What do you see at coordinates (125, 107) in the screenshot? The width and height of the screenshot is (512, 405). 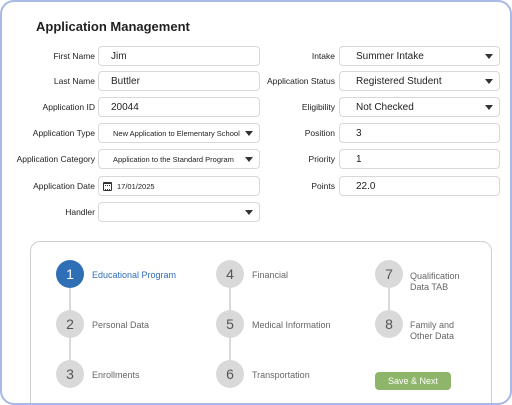 I see `application-id-value: 20044` at bounding box center [125, 107].